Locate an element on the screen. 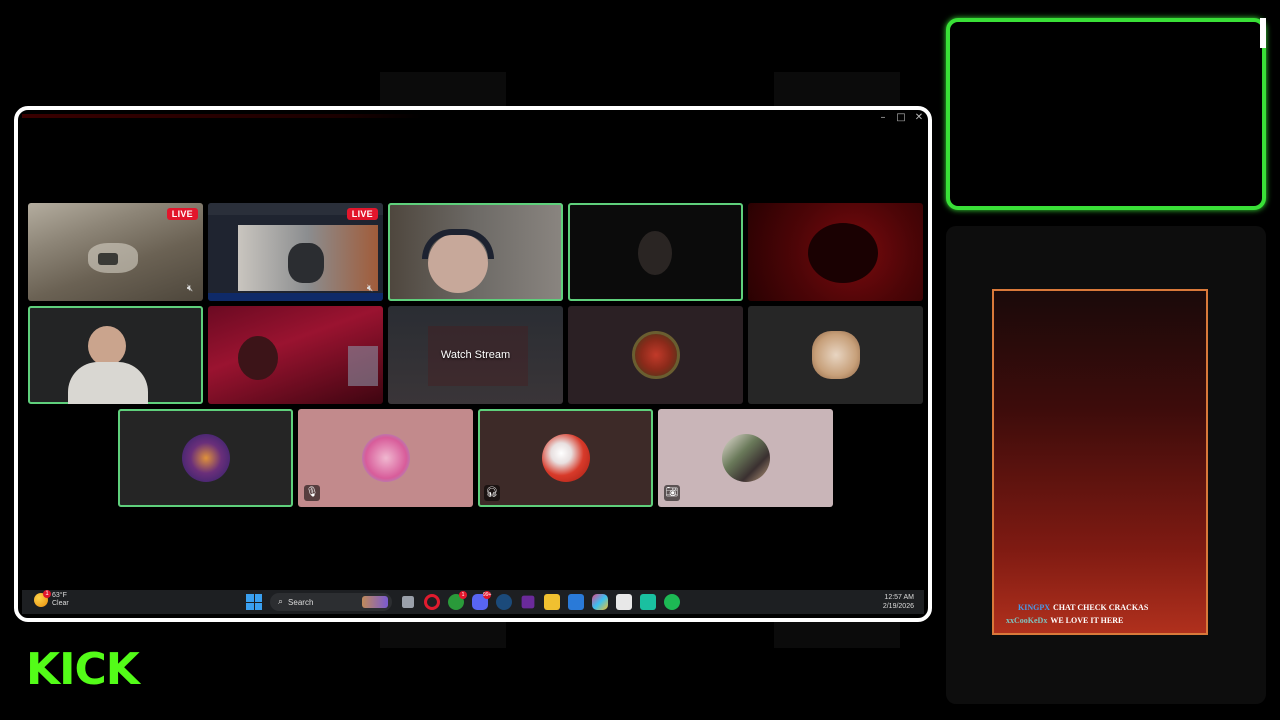 The width and height of the screenshot is (1280, 720). weather-widget: 1 63°F Clear is located at coordinates (51, 599).